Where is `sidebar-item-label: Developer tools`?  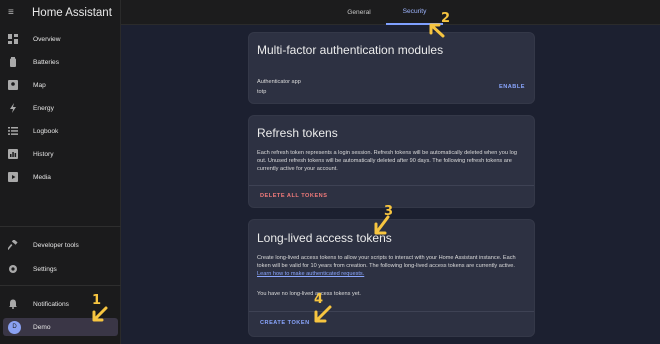
sidebar-item-label: Developer tools is located at coordinates (56, 245).